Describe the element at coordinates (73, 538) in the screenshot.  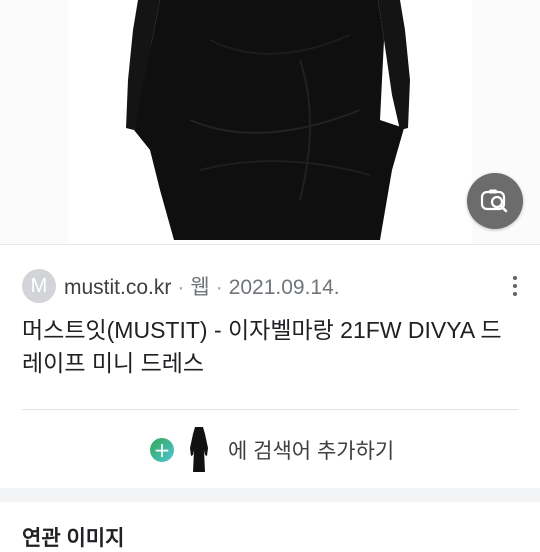
I see `related-images-heading: 연관 이미지` at that location.